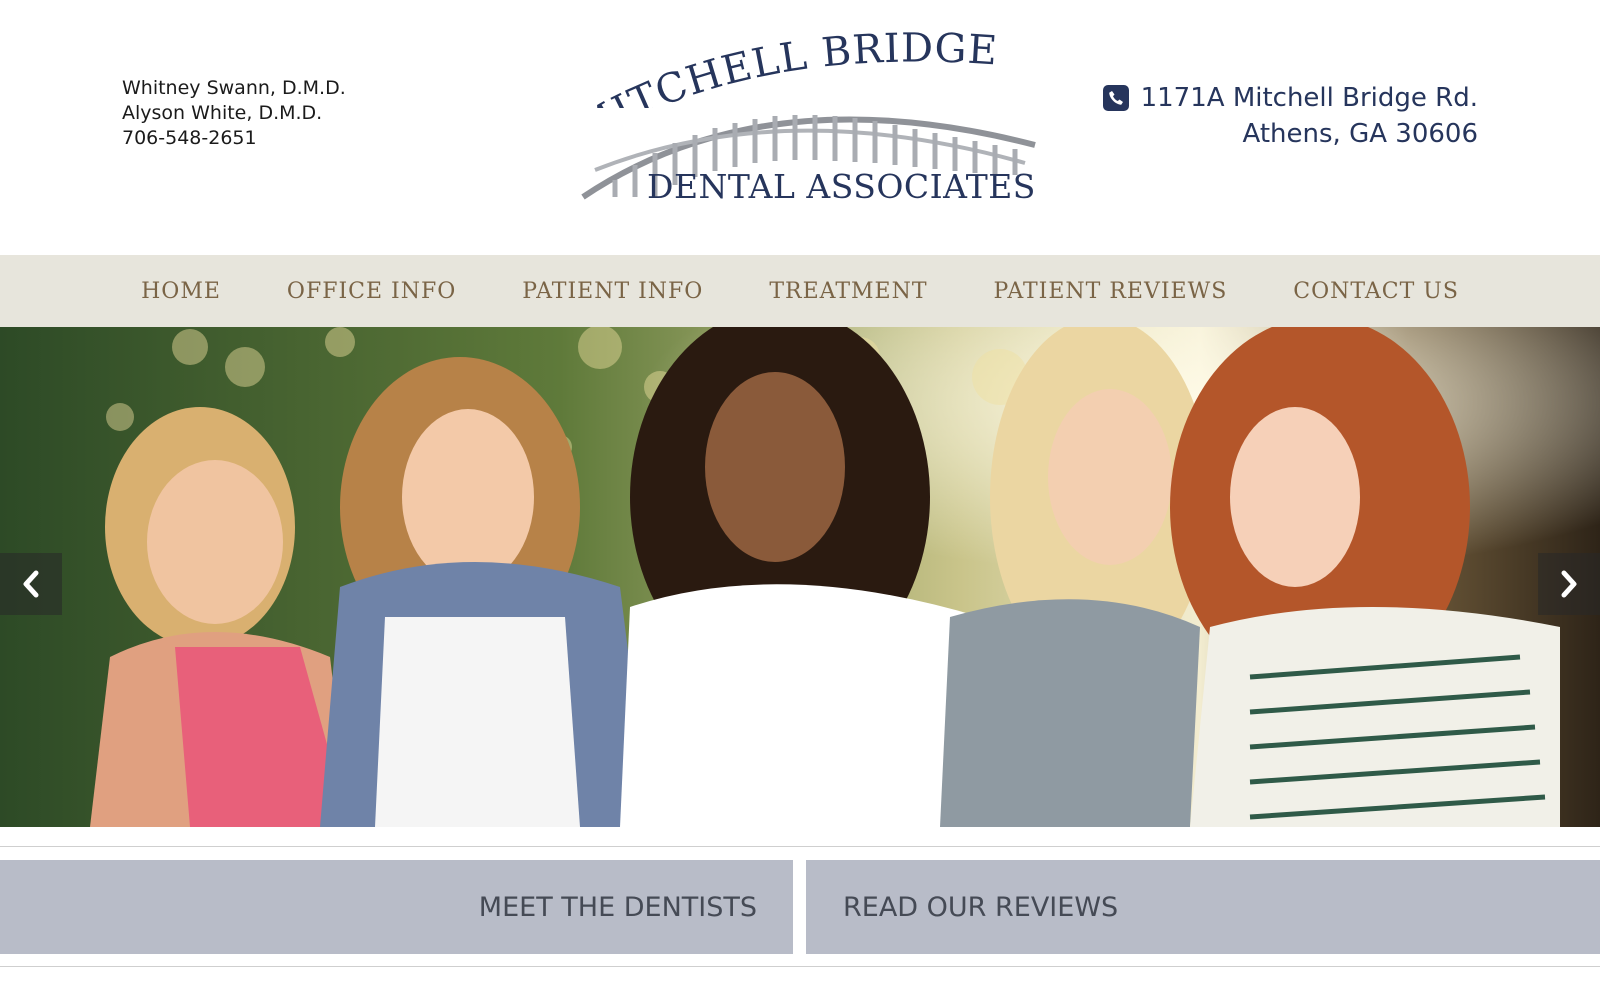 This screenshot has width=1600, height=1000. What do you see at coordinates (1376, 291) in the screenshot?
I see `nav-contact-us: CONTACT US` at bounding box center [1376, 291].